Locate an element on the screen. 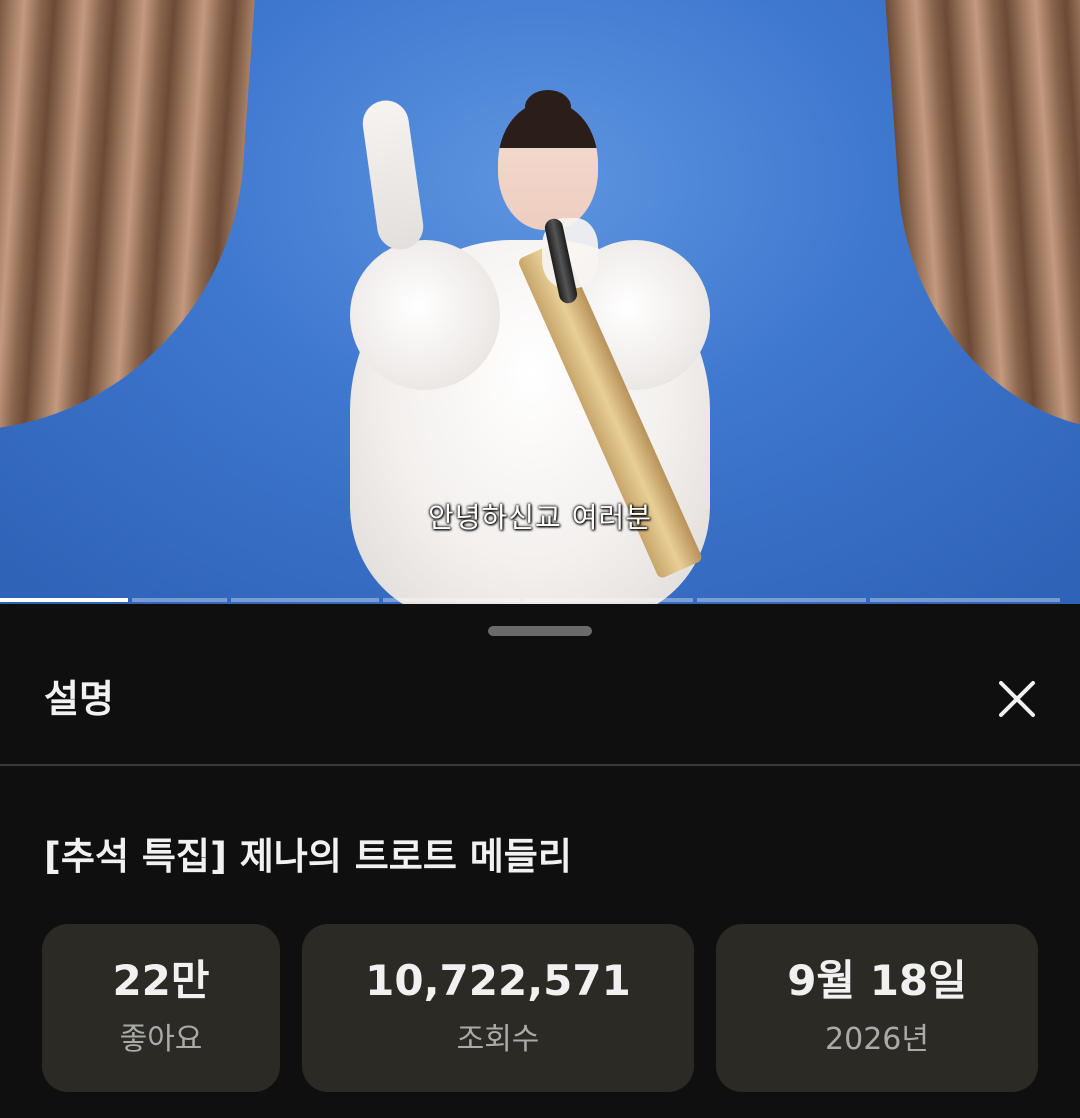 The height and width of the screenshot is (1118, 1080). sheet-title: 설명 is located at coordinates (79, 699).